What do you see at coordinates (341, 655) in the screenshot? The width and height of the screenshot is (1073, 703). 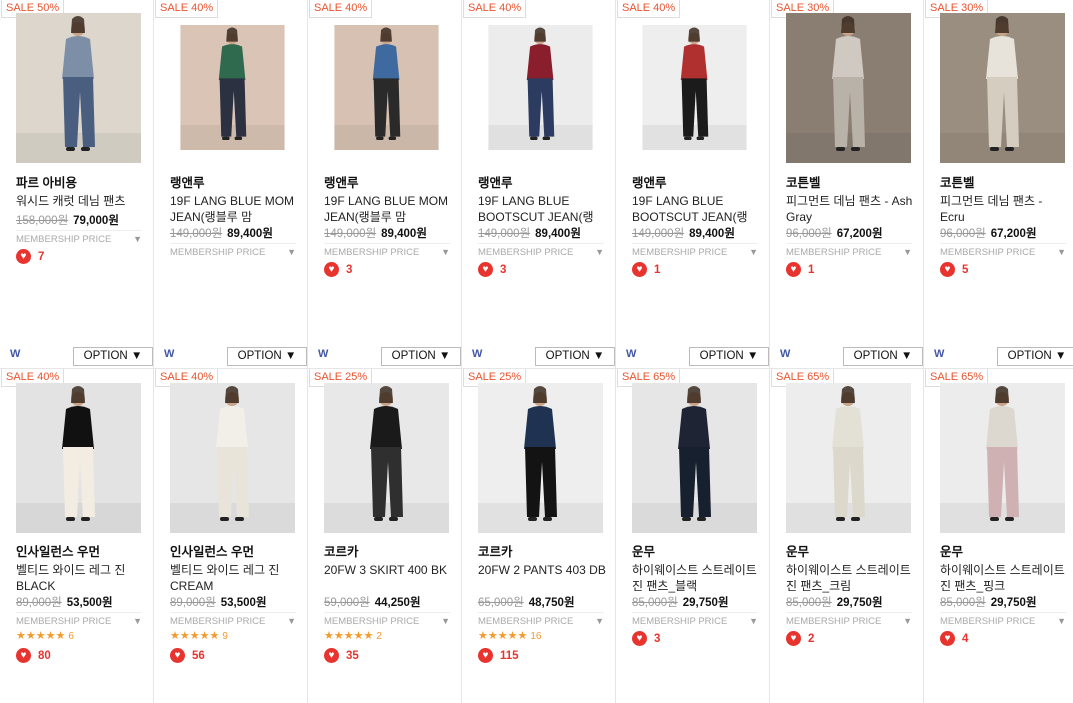 I see `like-count: ♥ 35` at bounding box center [341, 655].